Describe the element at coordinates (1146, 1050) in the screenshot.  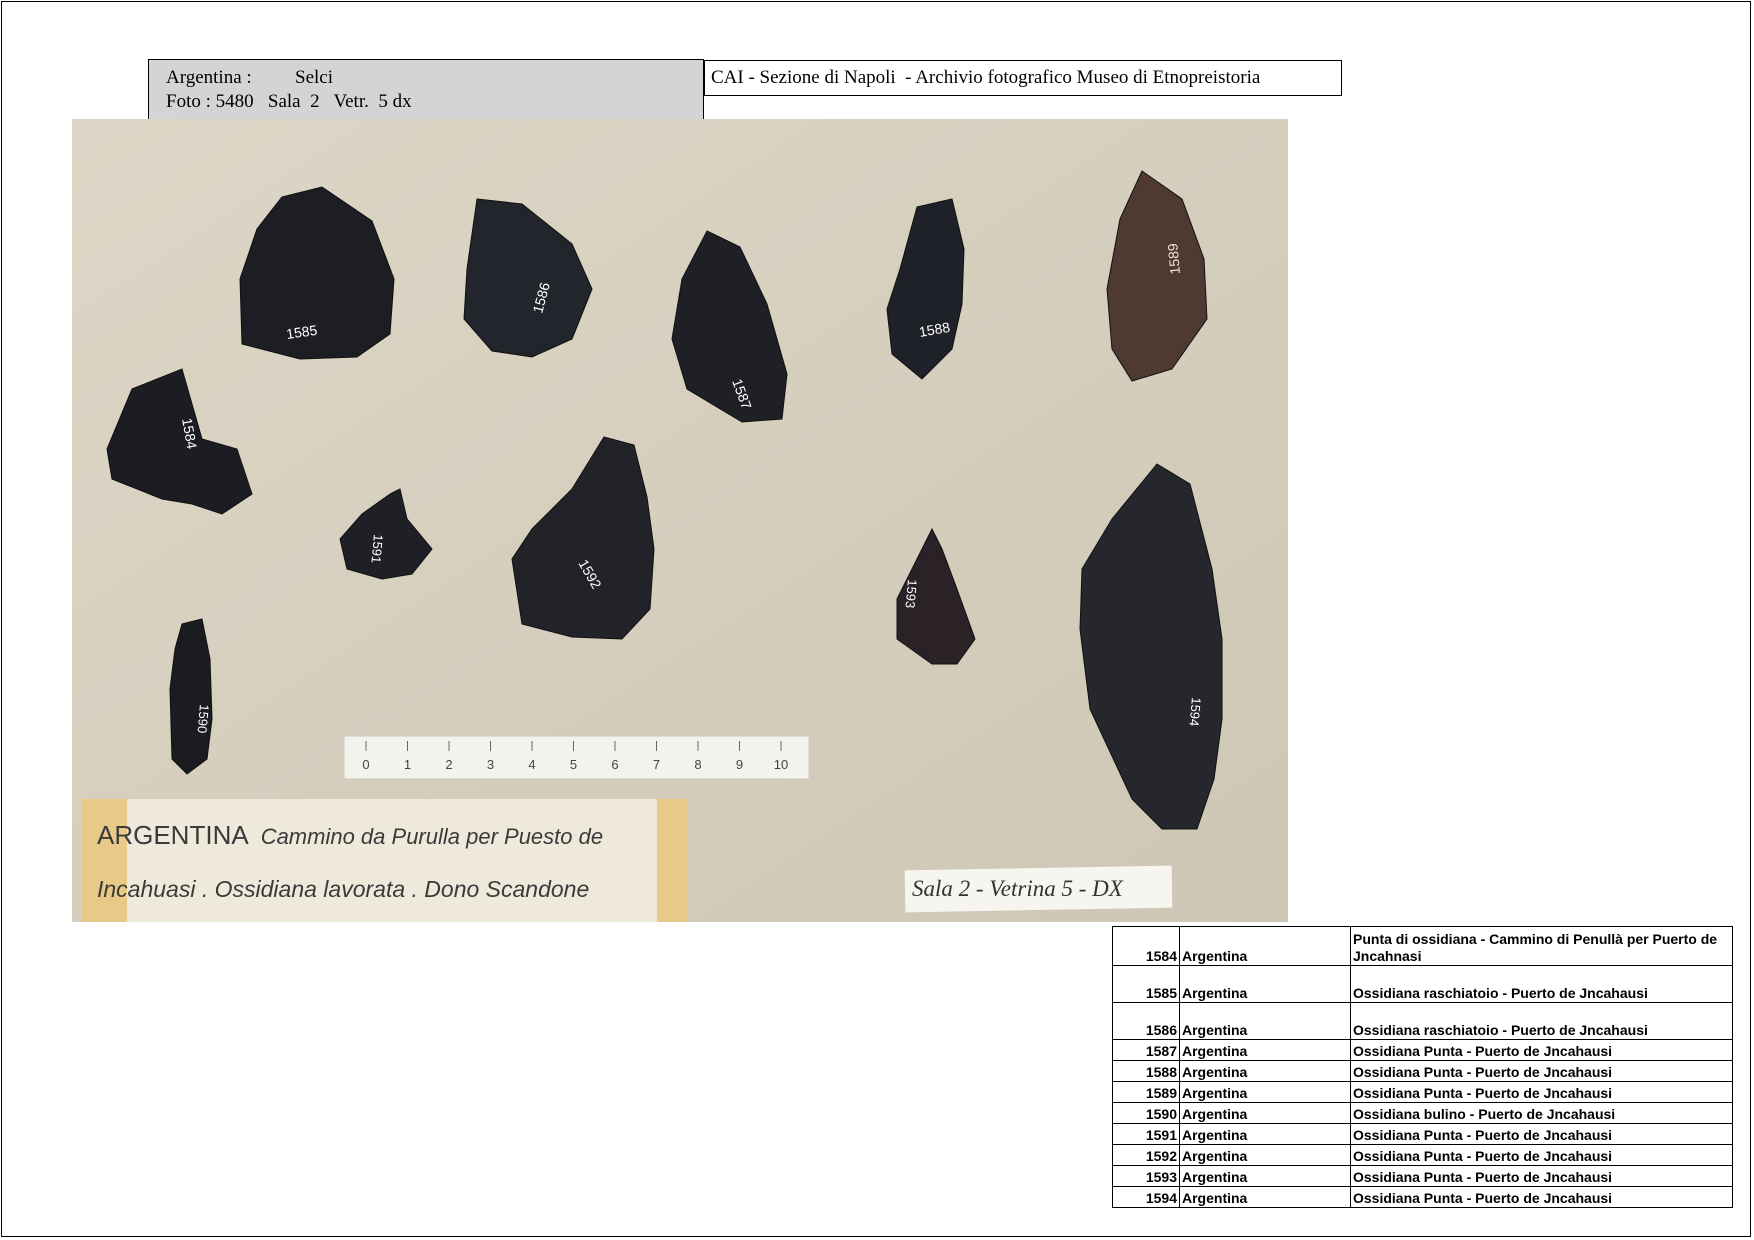
I see `catalog-number: 1587` at that location.